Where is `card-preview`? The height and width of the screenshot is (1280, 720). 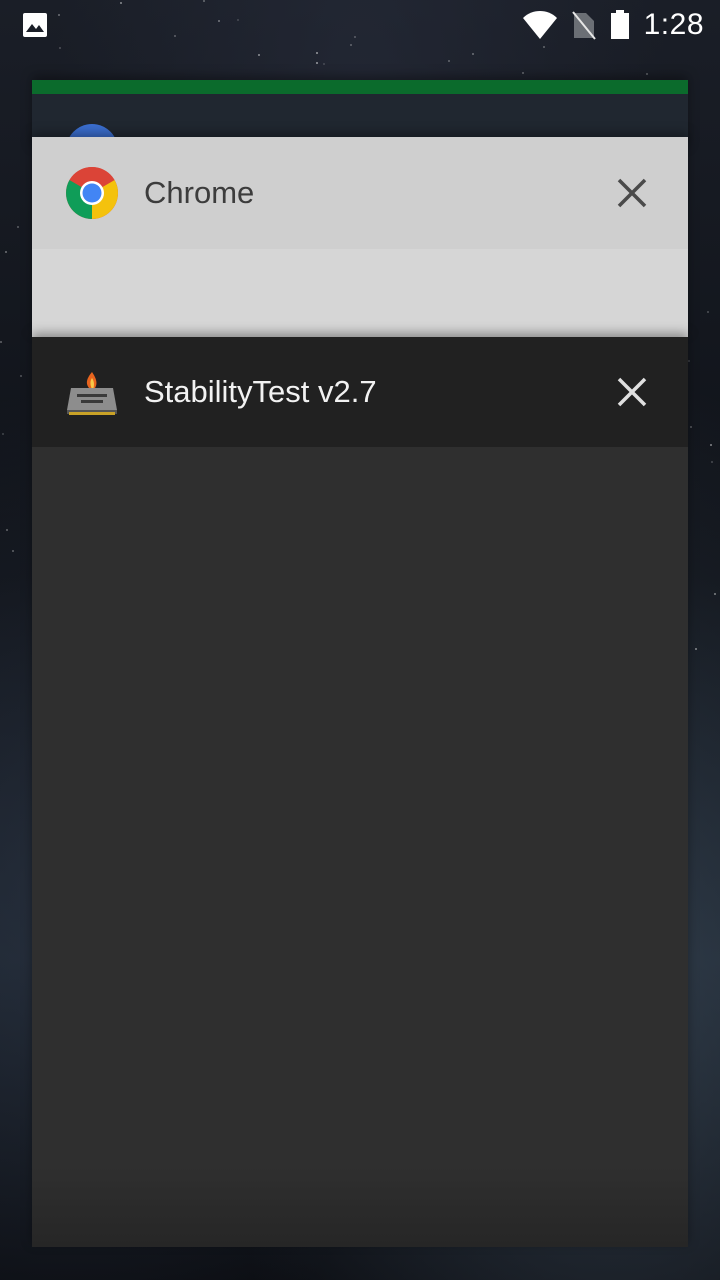
card-preview is located at coordinates (360, 293).